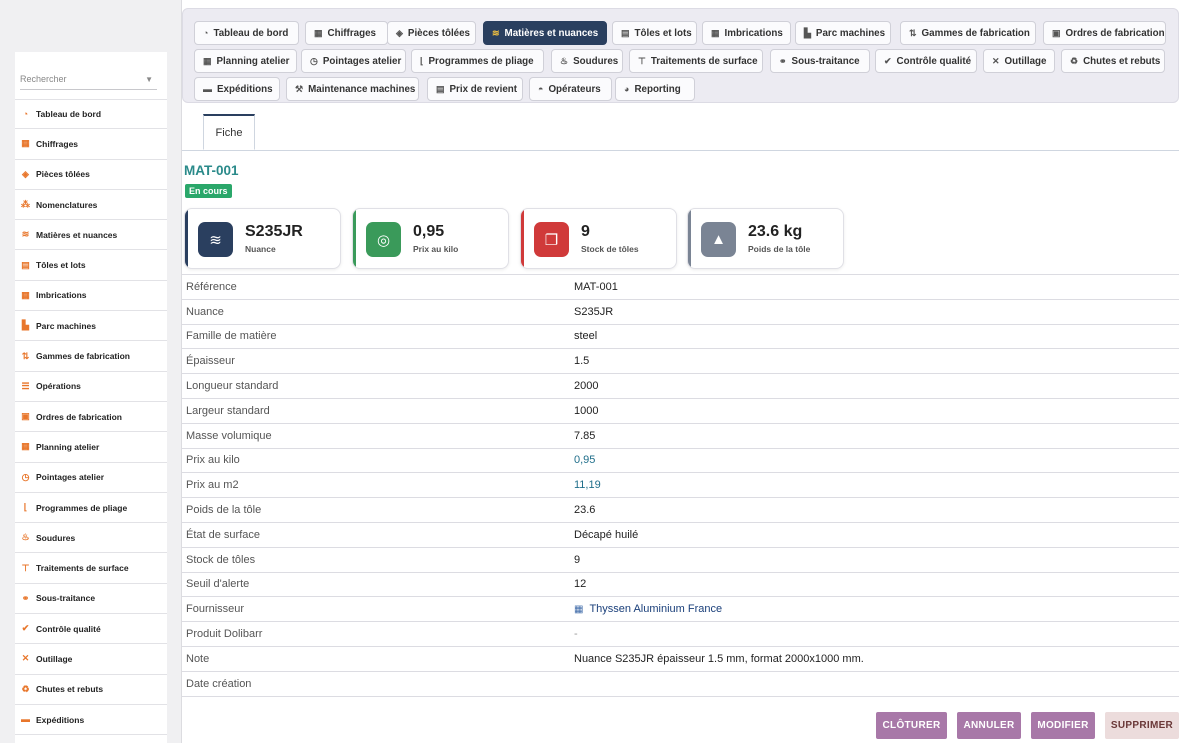  I want to click on sidebar-item-pointages-atelier: ◷ Pointages atelier, so click(91, 478).